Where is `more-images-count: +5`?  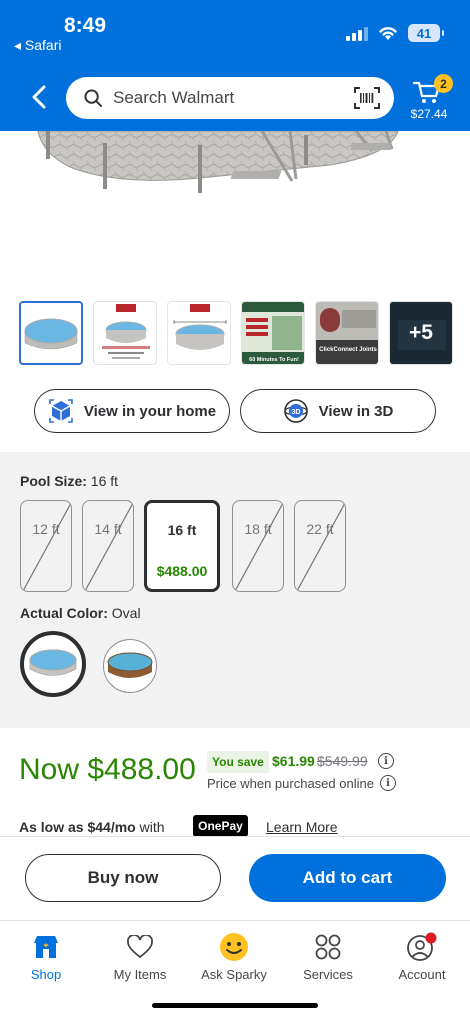 more-images-count: +5 is located at coordinates (421, 333).